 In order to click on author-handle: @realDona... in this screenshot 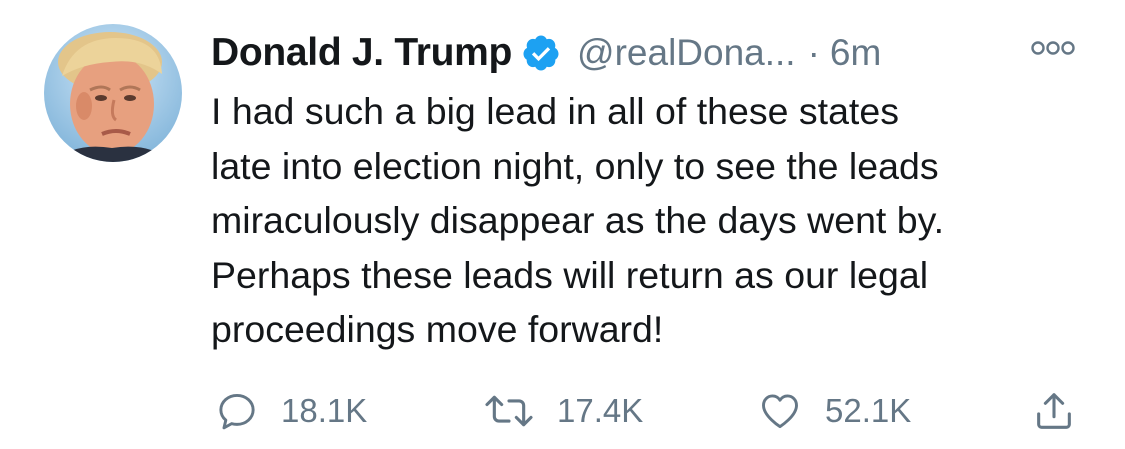, I will do `click(686, 53)`.